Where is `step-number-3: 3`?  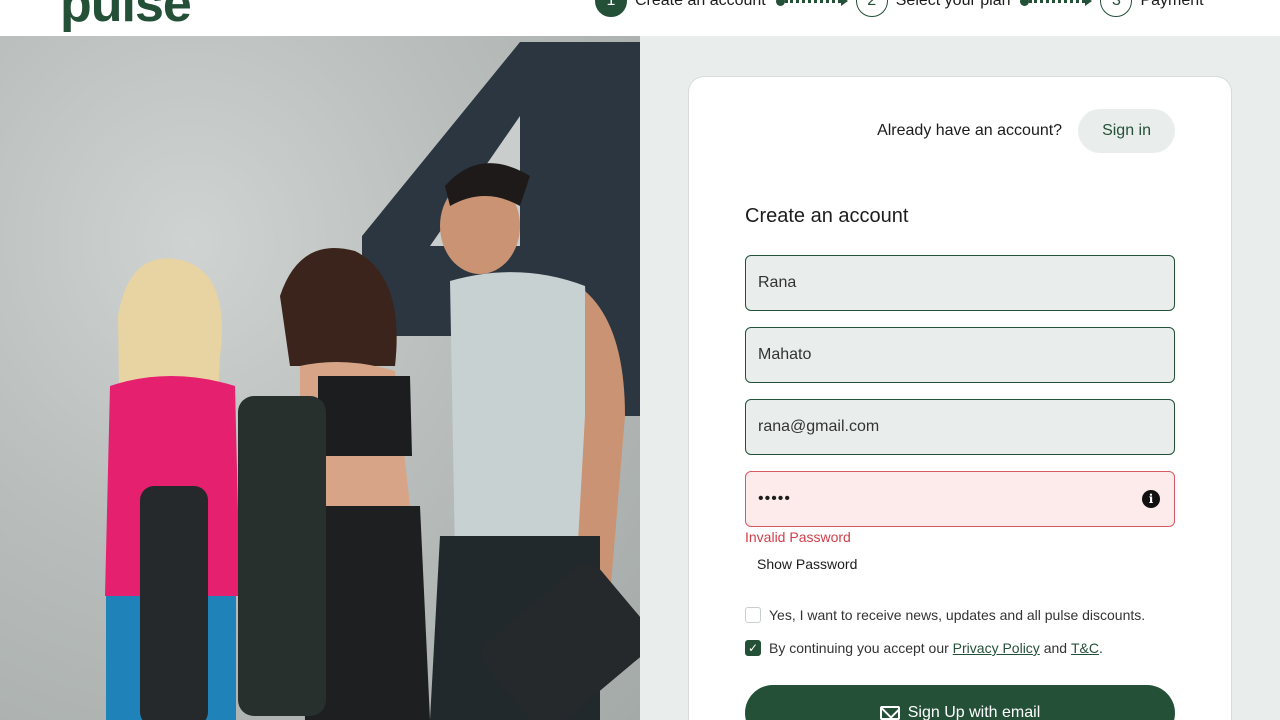
step-number-3: 3 is located at coordinates (1116, 8).